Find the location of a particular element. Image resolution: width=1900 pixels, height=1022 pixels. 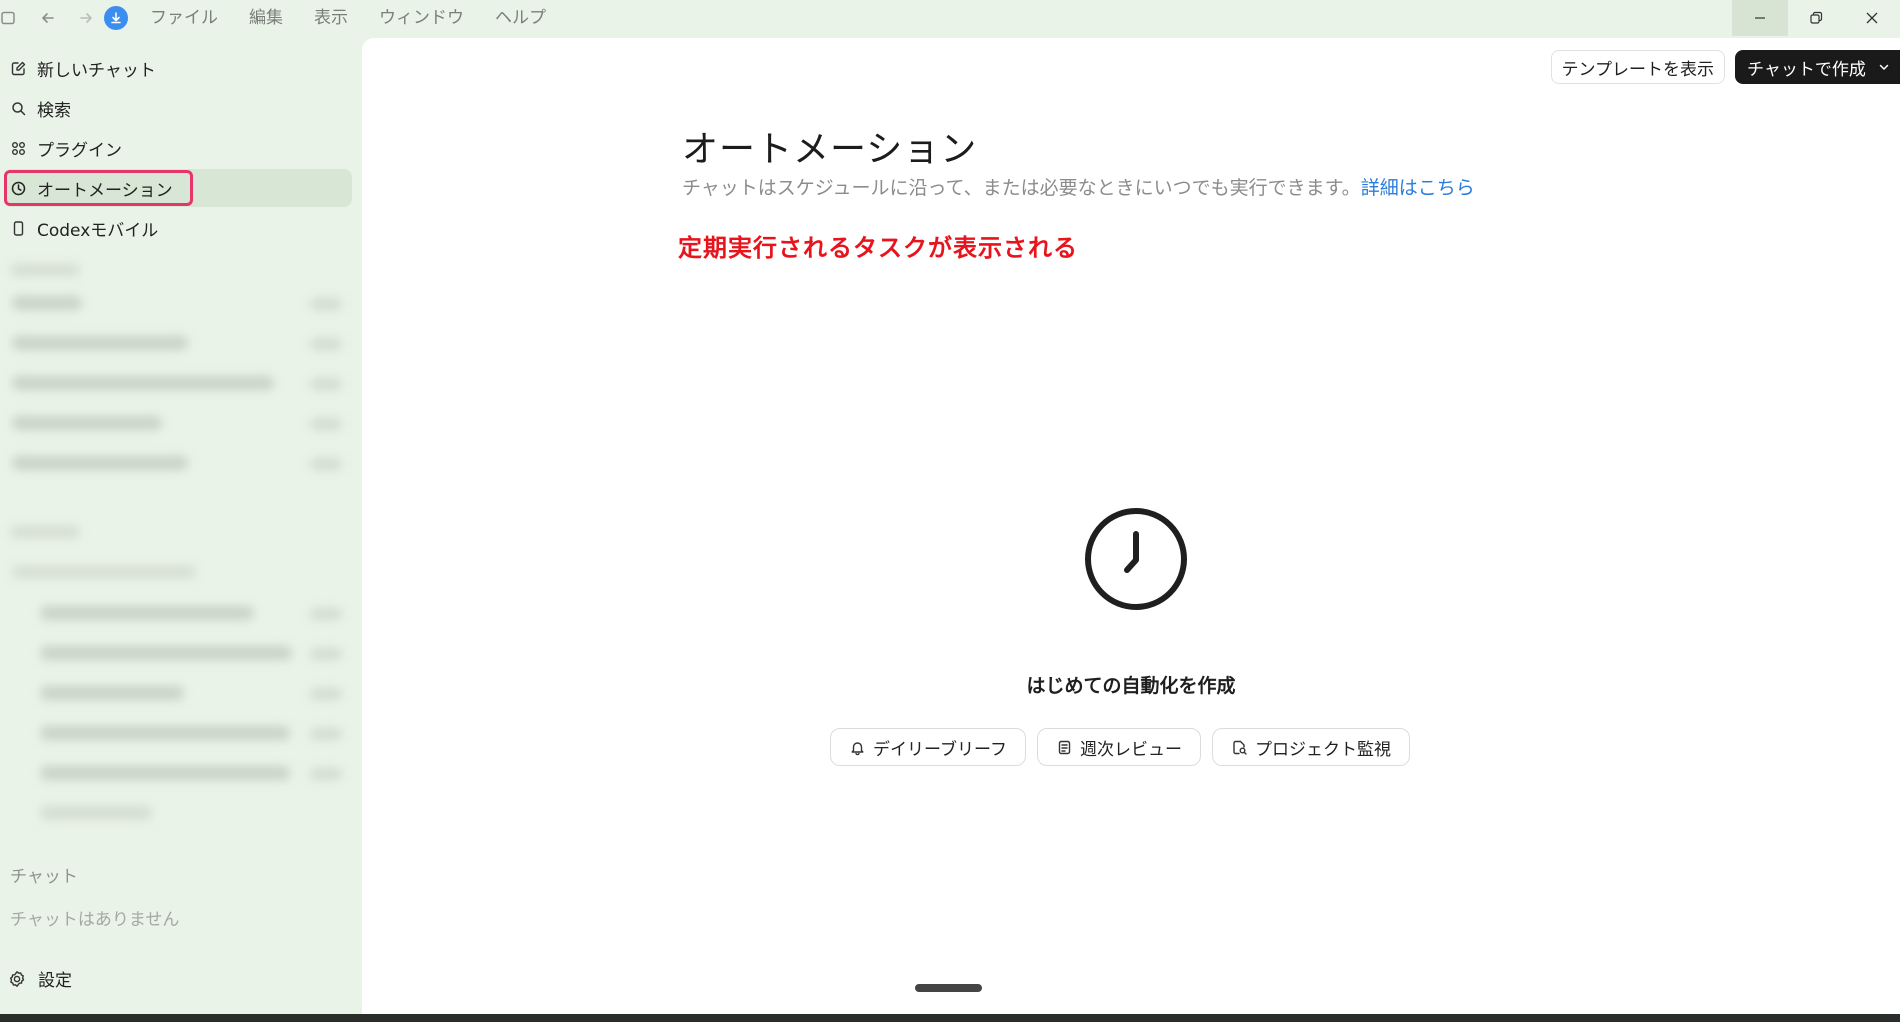

settings-label: 設定 is located at coordinates (55, 981).